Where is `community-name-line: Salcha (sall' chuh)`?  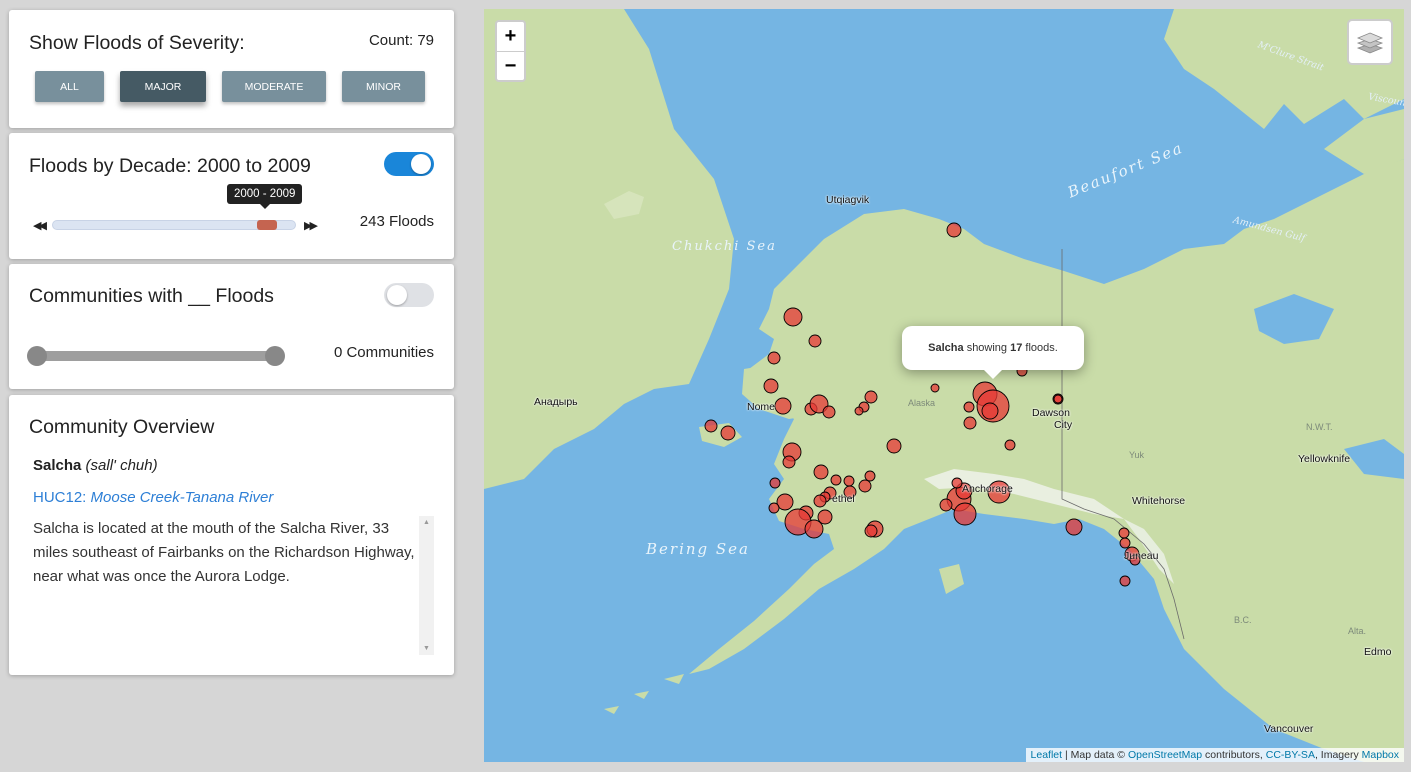 community-name-line: Salcha (sall' chuh) is located at coordinates (95, 465).